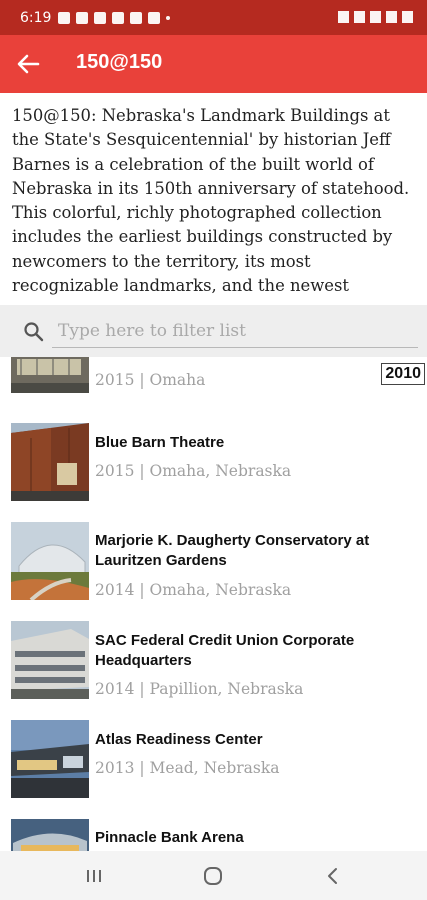 Image resolution: width=427 pixels, height=900 pixels. I want to click on recent-apps-icon, so click(94, 876).